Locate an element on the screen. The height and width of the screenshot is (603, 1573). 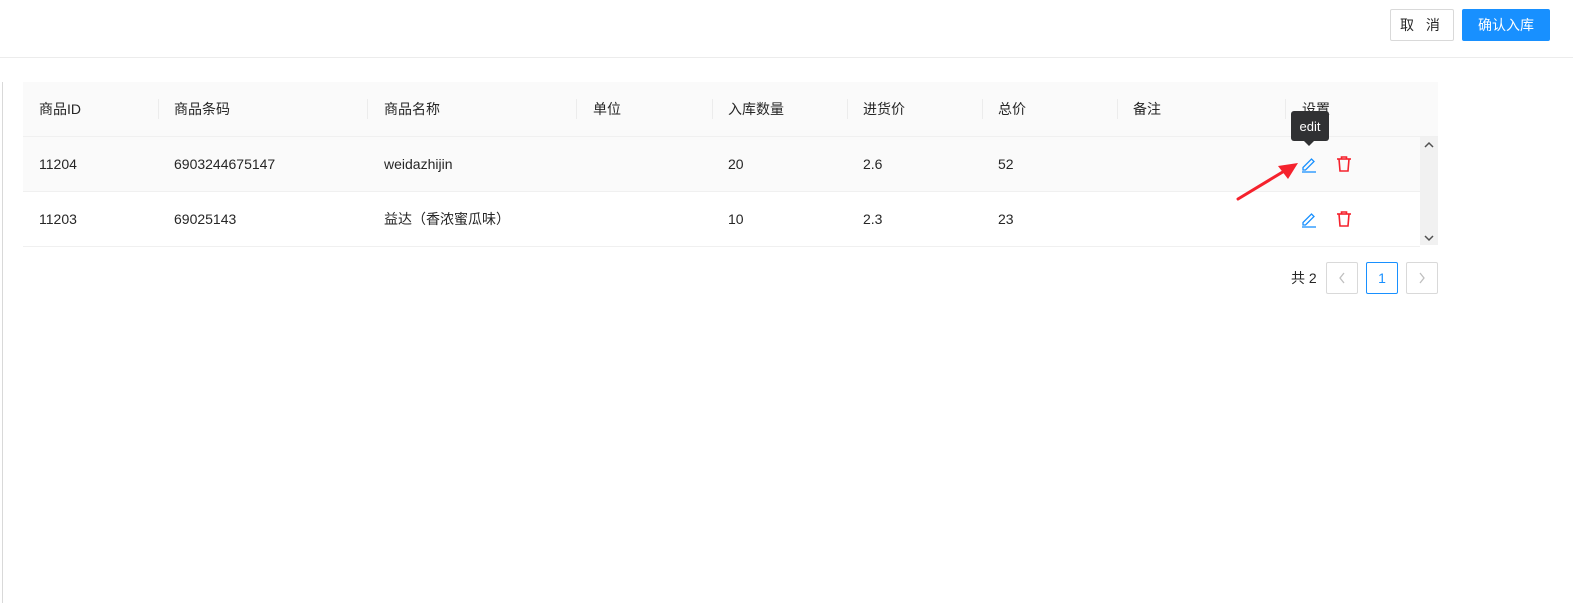
pagination-total: 共 2 is located at coordinates (1304, 278).